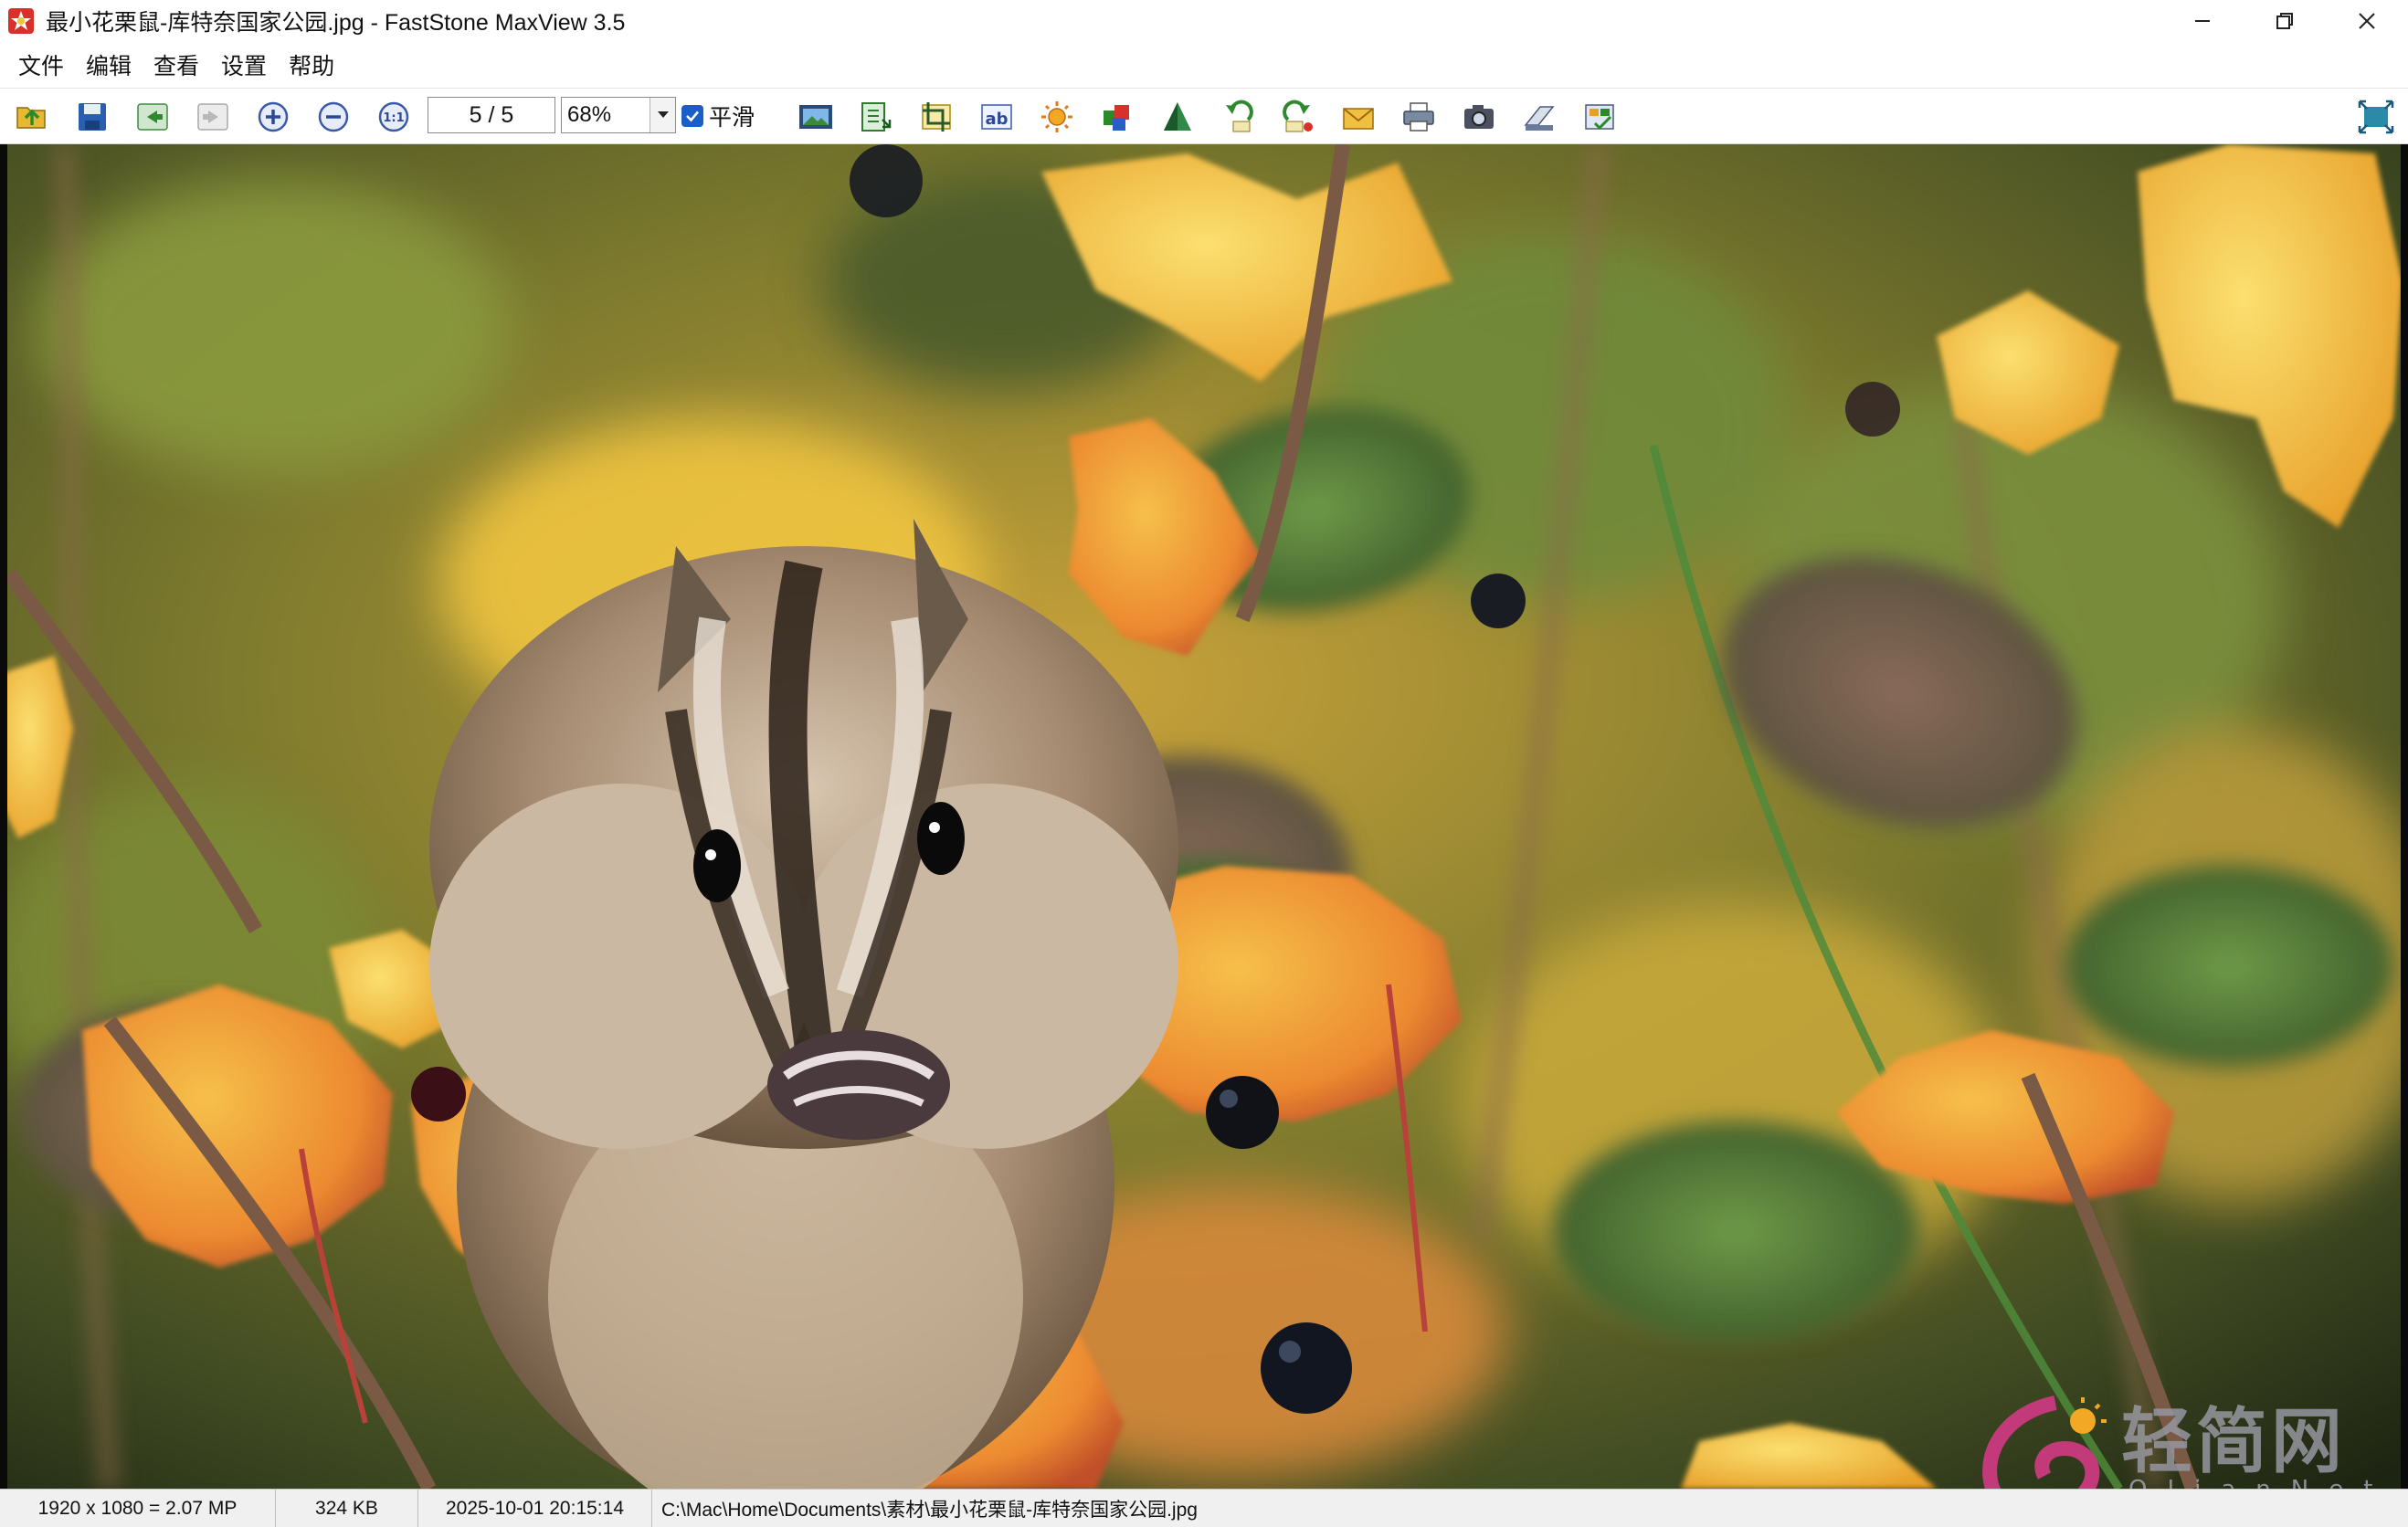 The width and height of the screenshot is (2408, 1527). Describe the element at coordinates (618, 115) in the screenshot. I see `zoom-select: 68%` at that location.